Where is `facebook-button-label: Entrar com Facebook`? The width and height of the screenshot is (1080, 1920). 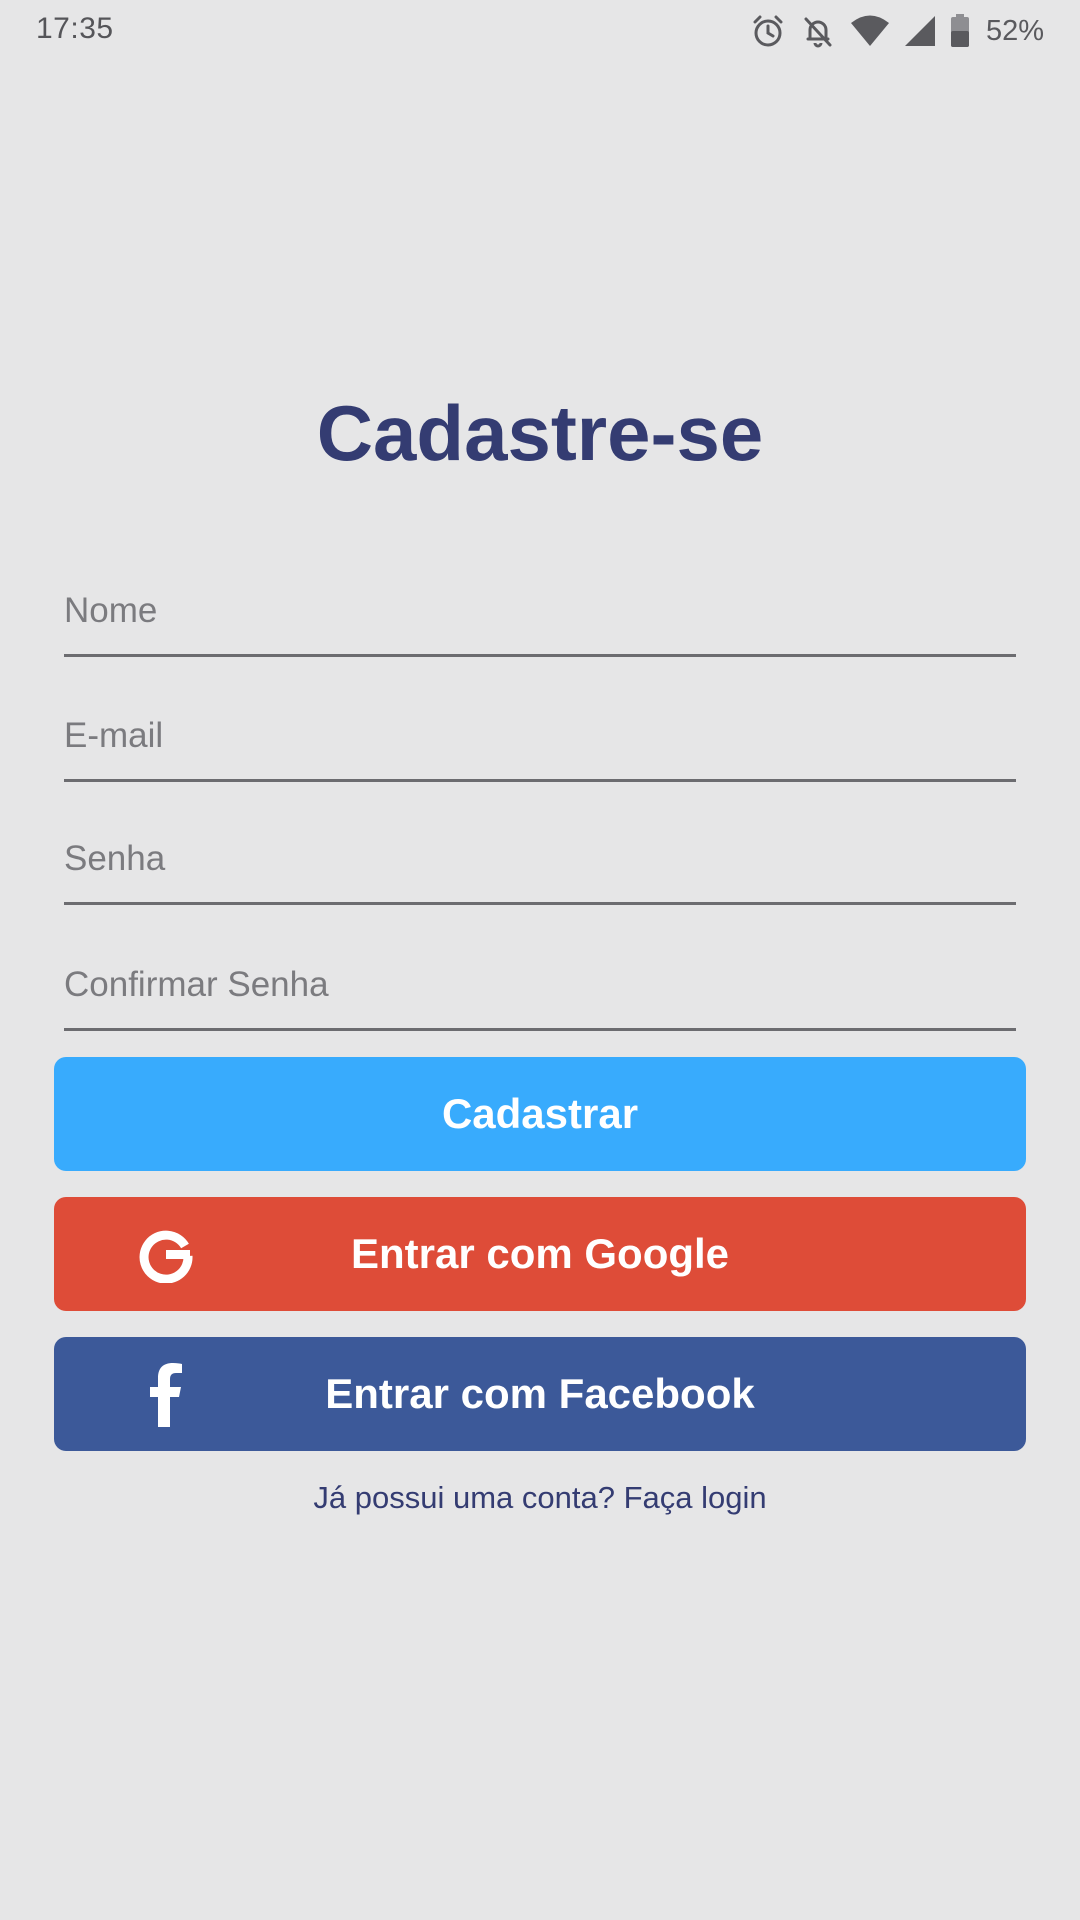
facebook-button-label: Entrar com Facebook is located at coordinates (540, 1393).